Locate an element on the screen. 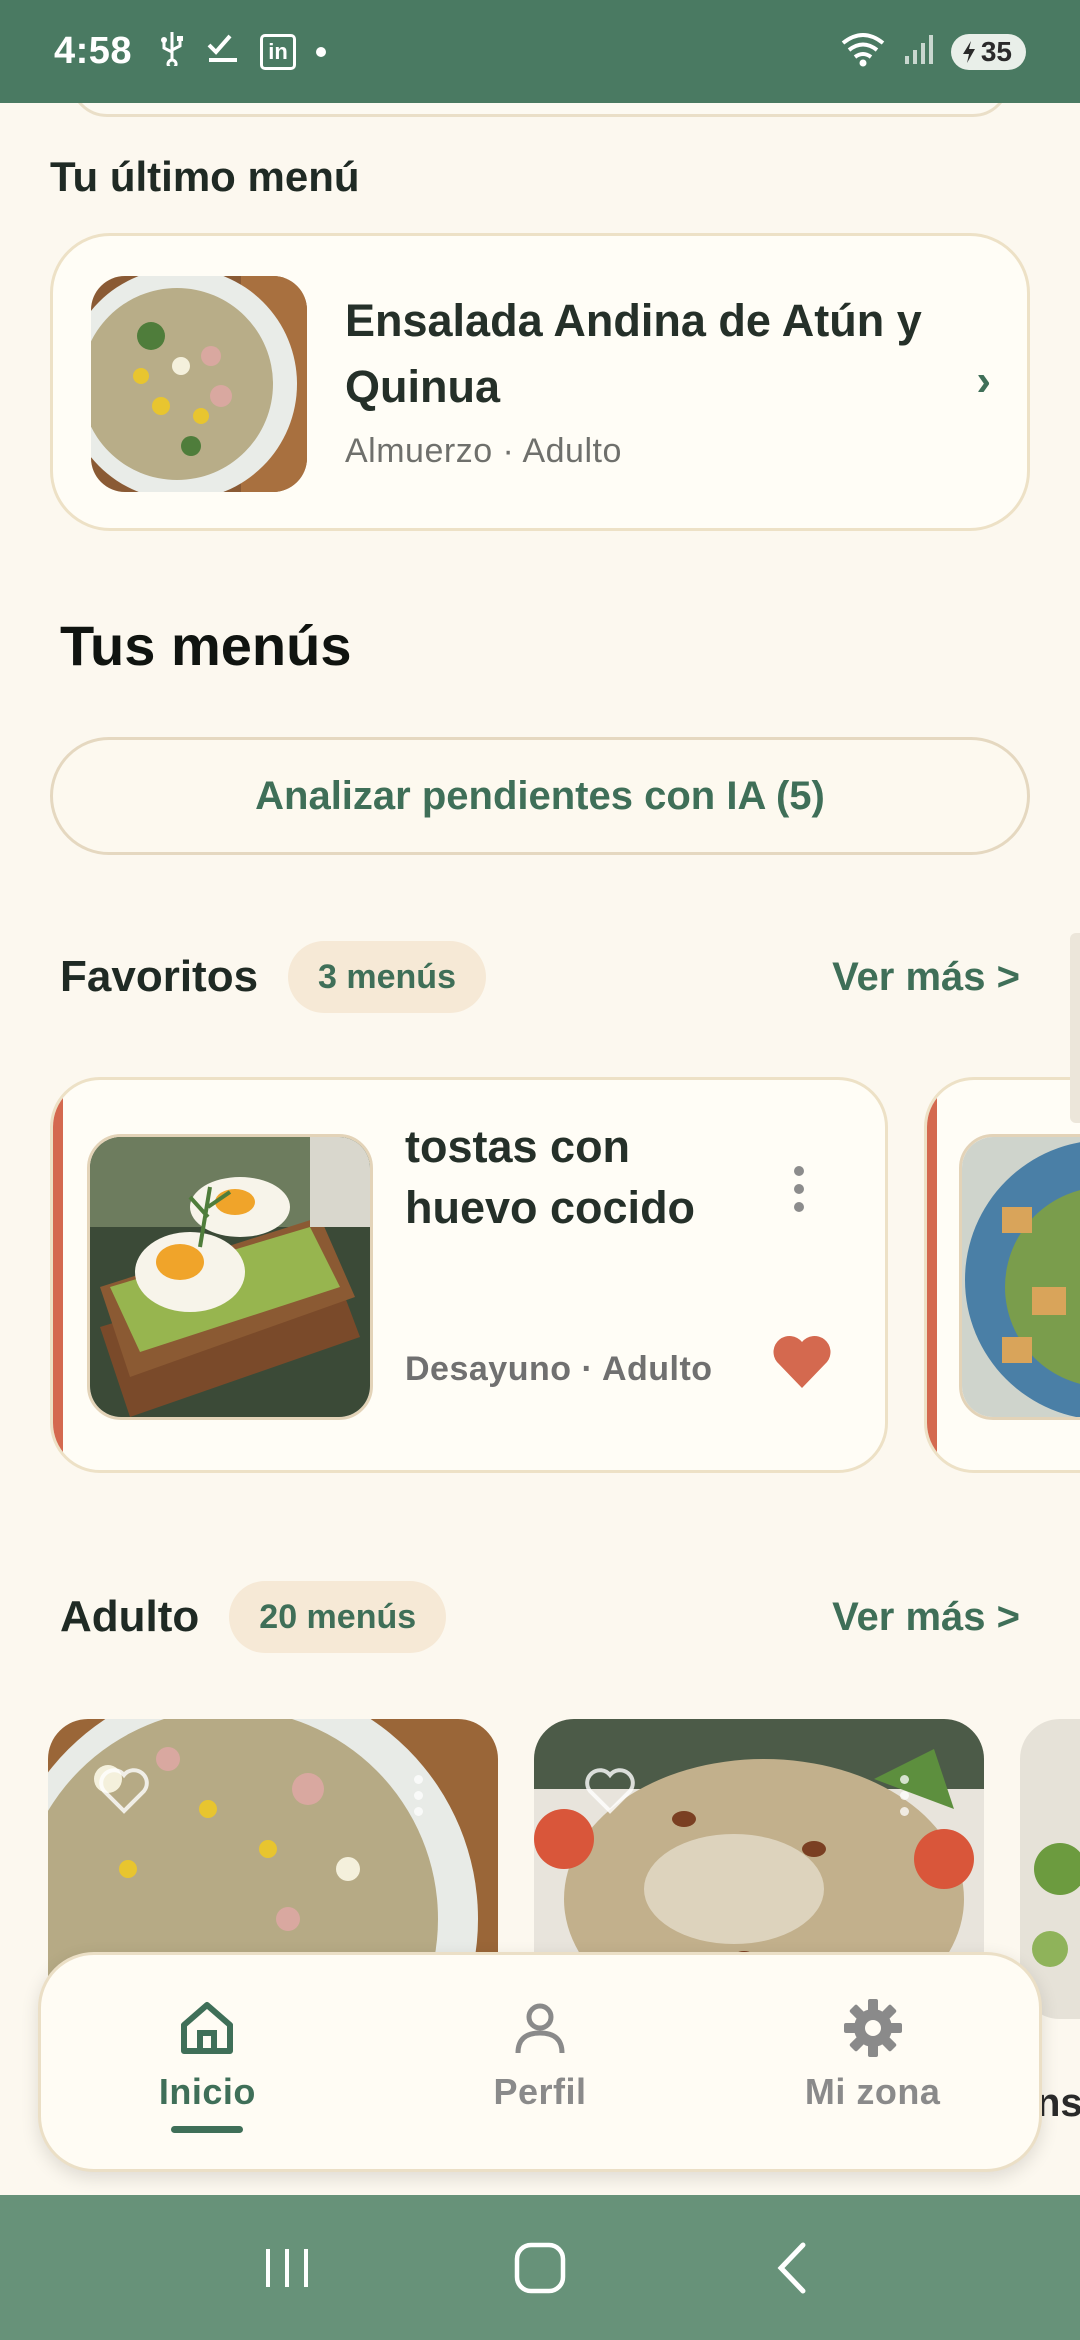  battery-indicator: 35 is located at coordinates (988, 51).